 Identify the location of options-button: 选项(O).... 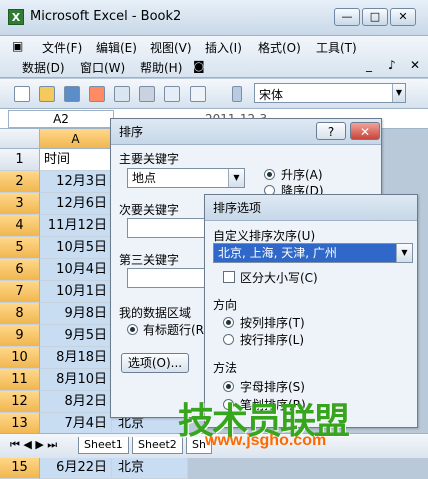
(155, 363).